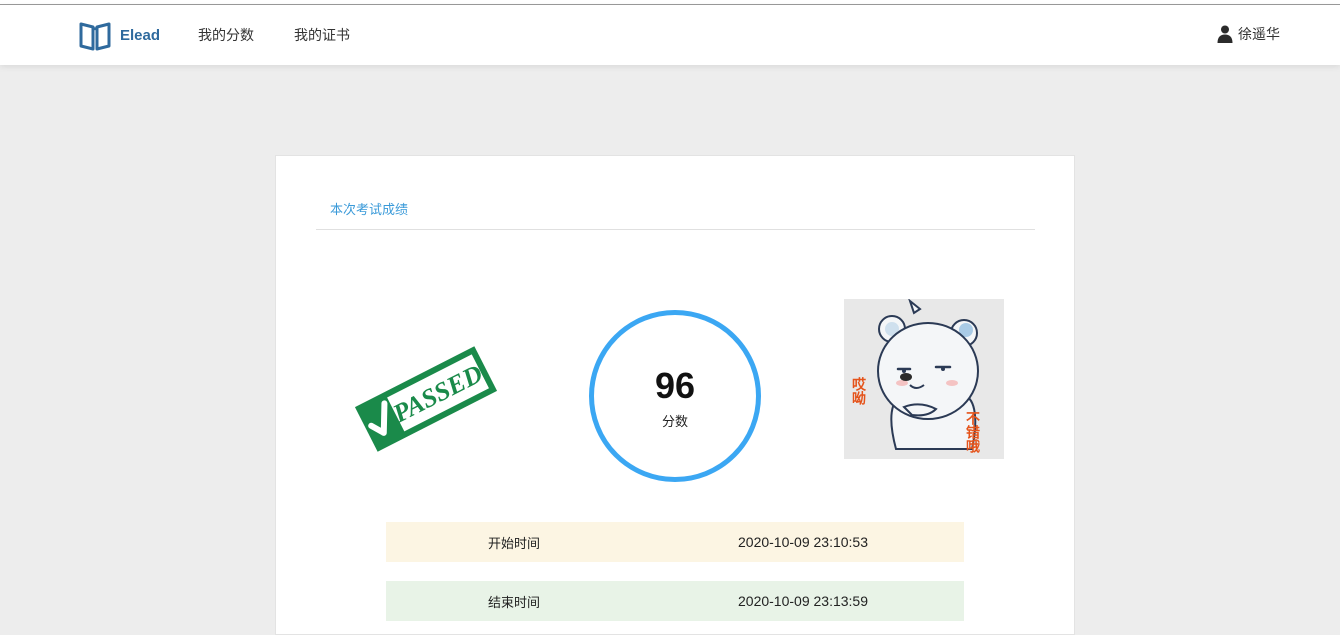 Image resolution: width=1340 pixels, height=635 pixels. Describe the element at coordinates (322, 35) in the screenshot. I see `nav-my-certificates: 我的证书` at that location.